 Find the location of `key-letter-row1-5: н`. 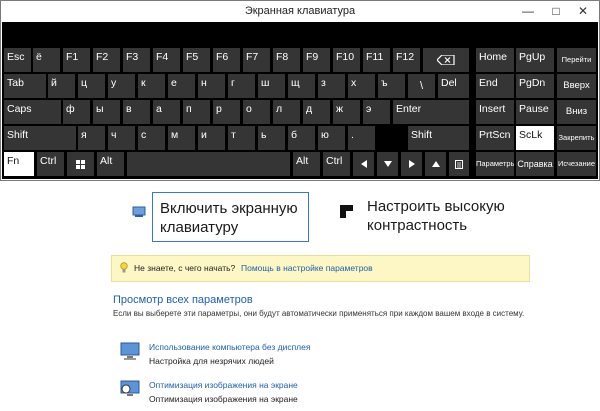

key-letter-row1-5: н is located at coordinates (211, 86).